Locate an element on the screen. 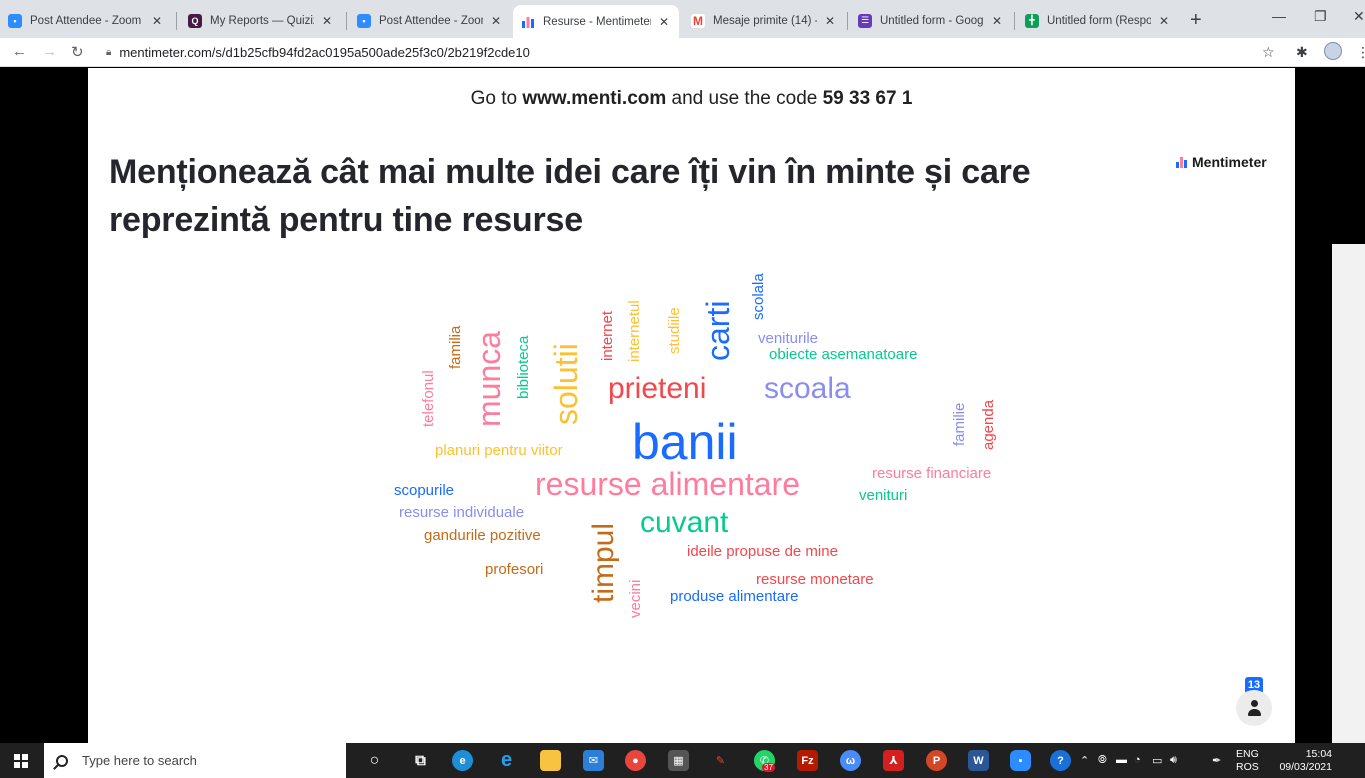 The height and width of the screenshot is (778, 1365). battery-icon: ▬ is located at coordinates (1121, 760).